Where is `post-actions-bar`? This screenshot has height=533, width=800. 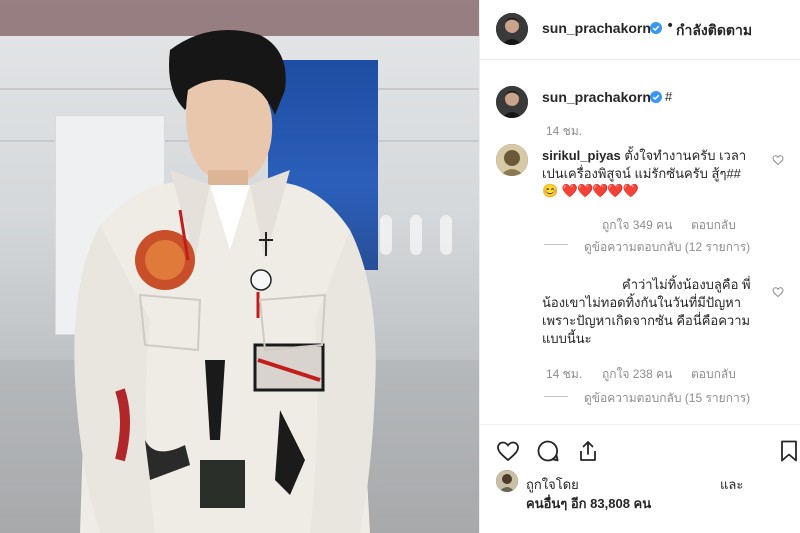
post-actions-bar is located at coordinates (640, 449).